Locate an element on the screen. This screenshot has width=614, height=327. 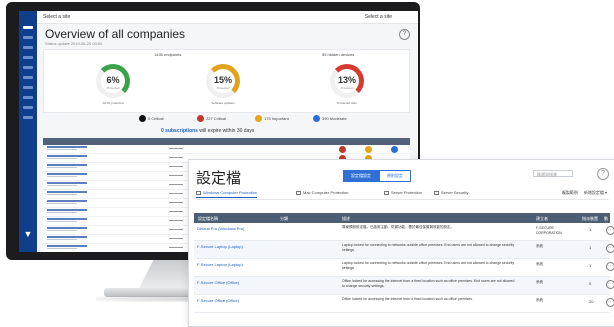
important-dot-icon is located at coordinates (258, 118).